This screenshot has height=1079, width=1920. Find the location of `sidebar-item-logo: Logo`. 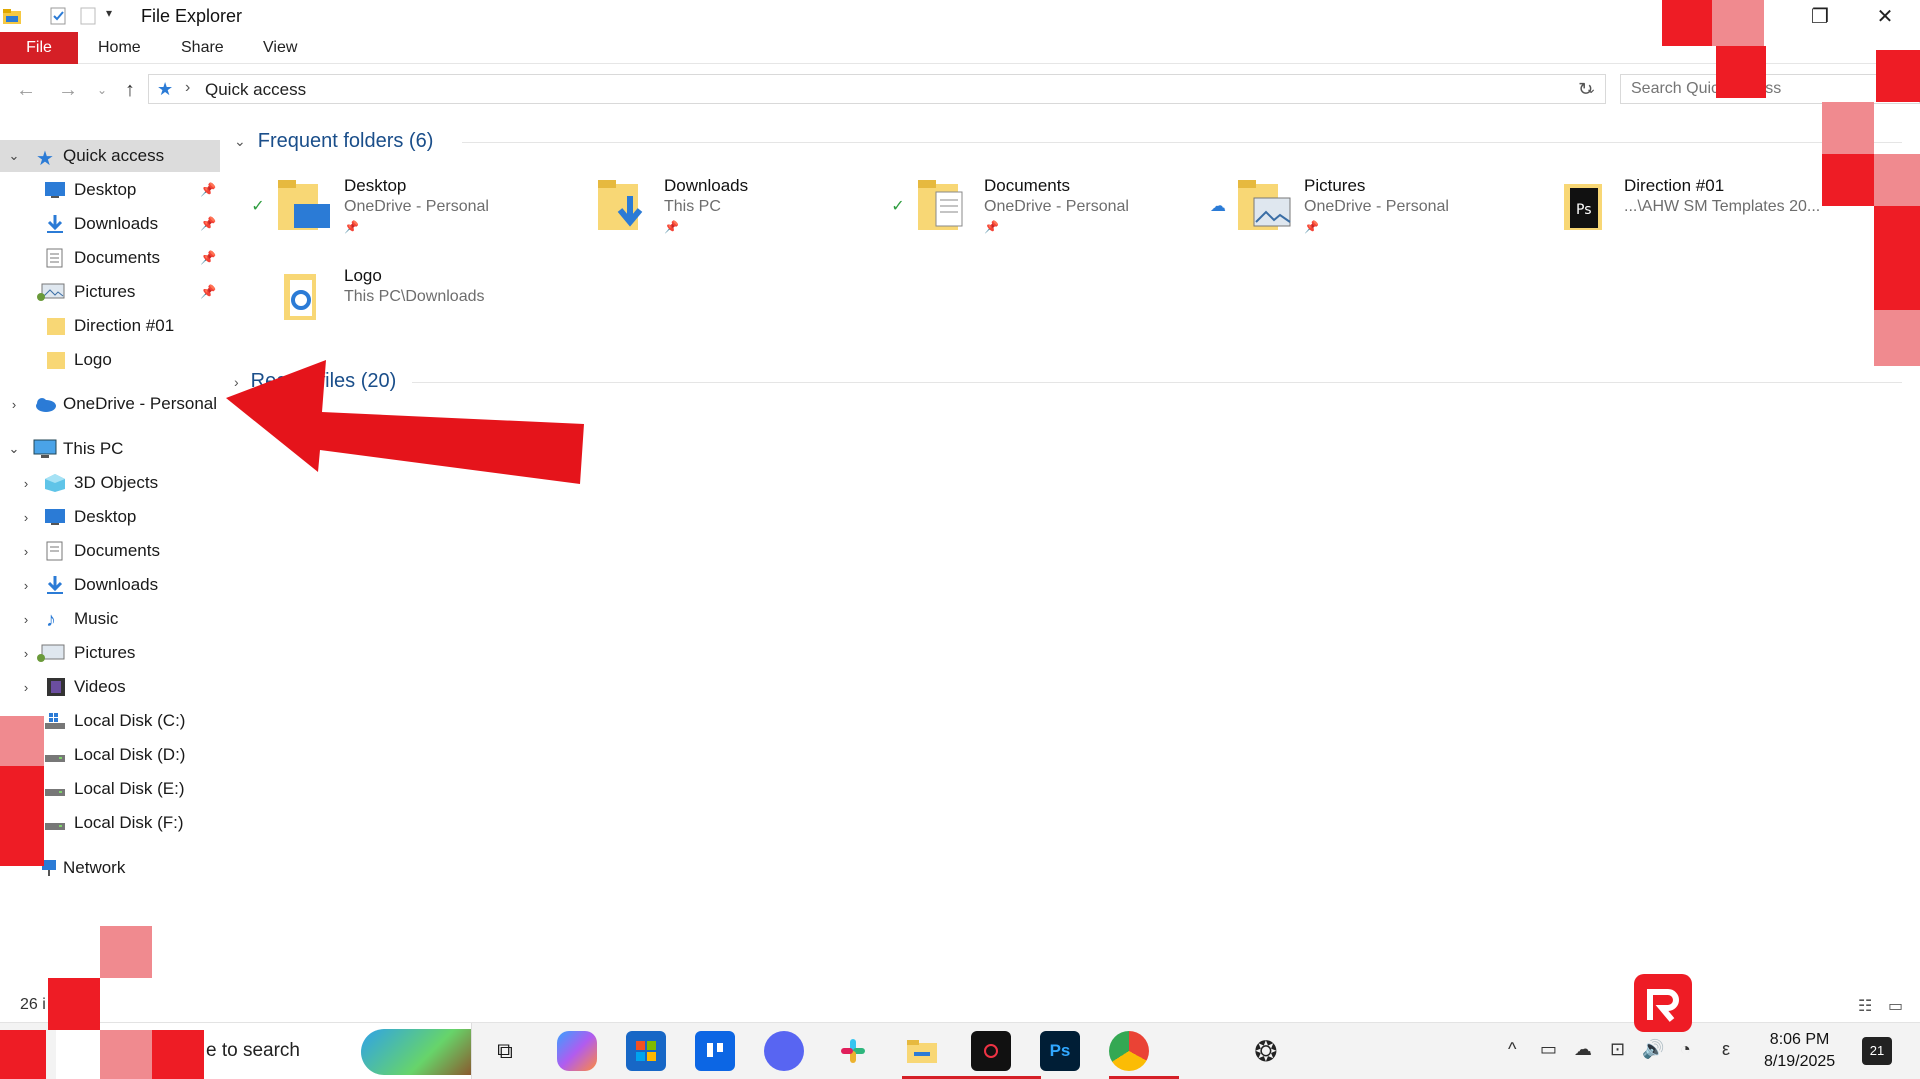

sidebar-item-logo: Logo is located at coordinates (110, 360).